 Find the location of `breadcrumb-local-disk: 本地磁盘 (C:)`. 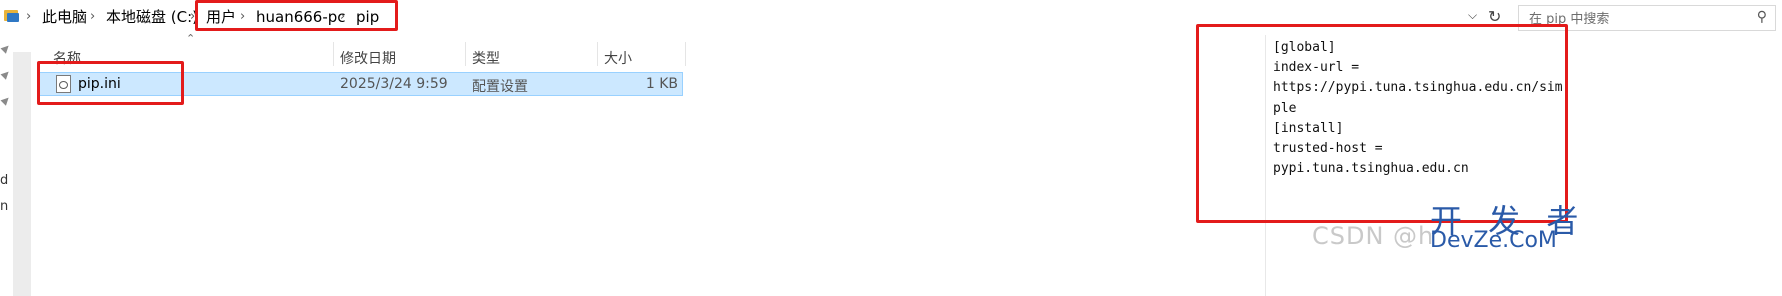

breadcrumb-local-disk: 本地磁盘 (C:) is located at coordinates (152, 17).